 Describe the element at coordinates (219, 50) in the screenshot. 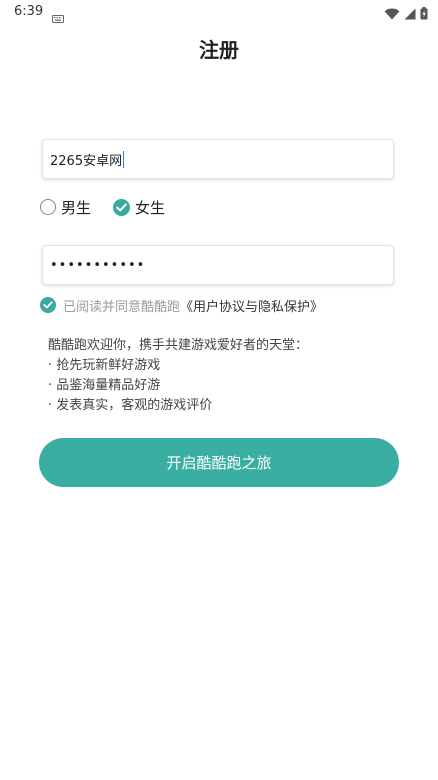

I see `page-title: 注册` at that location.